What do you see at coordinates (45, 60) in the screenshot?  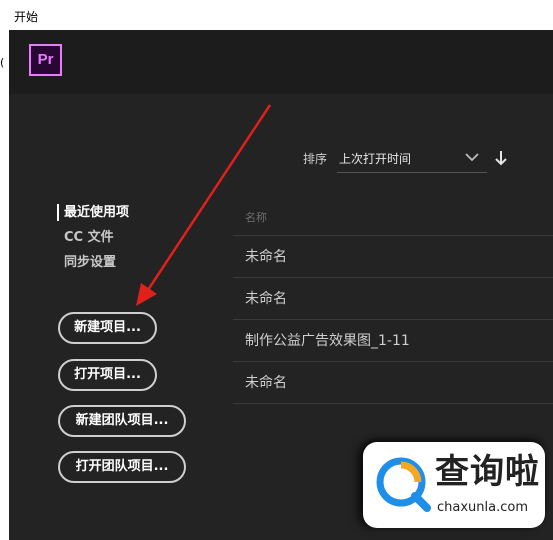 I see `premiere-logo-icon: Pr` at bounding box center [45, 60].